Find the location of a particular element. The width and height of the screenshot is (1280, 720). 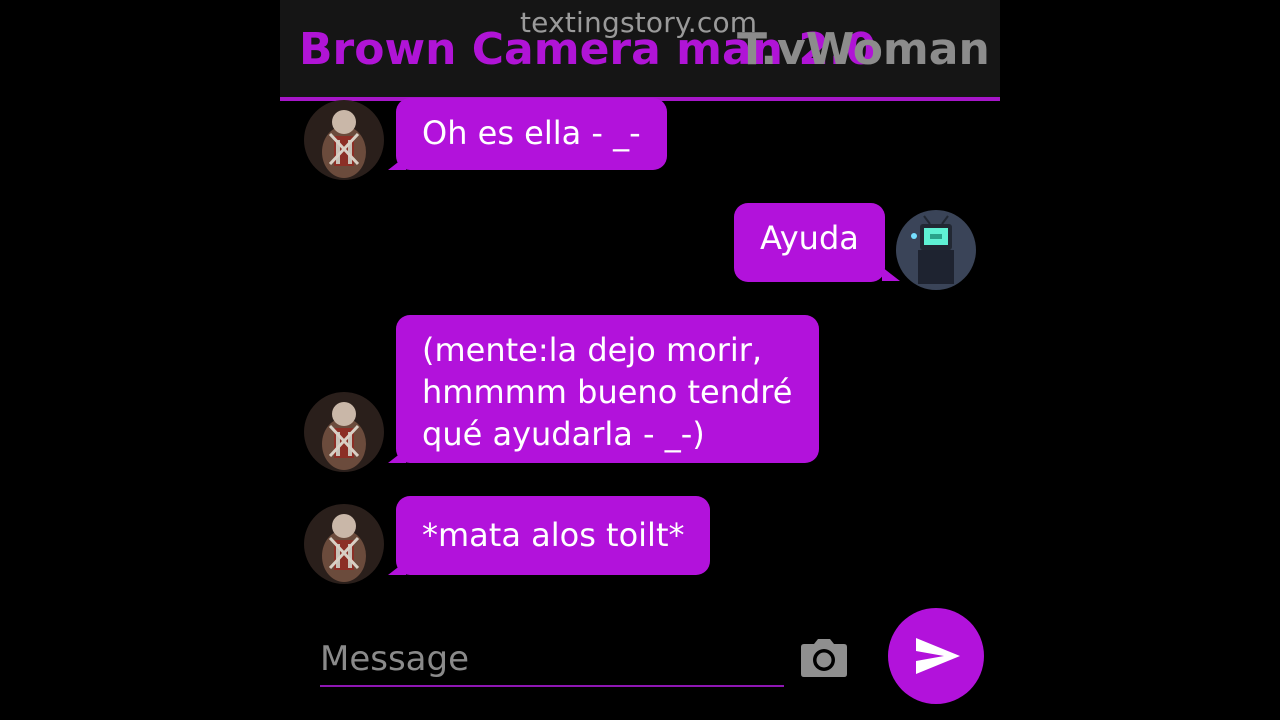

message-line: (mente:la dejo morir, is located at coordinates (592, 350).